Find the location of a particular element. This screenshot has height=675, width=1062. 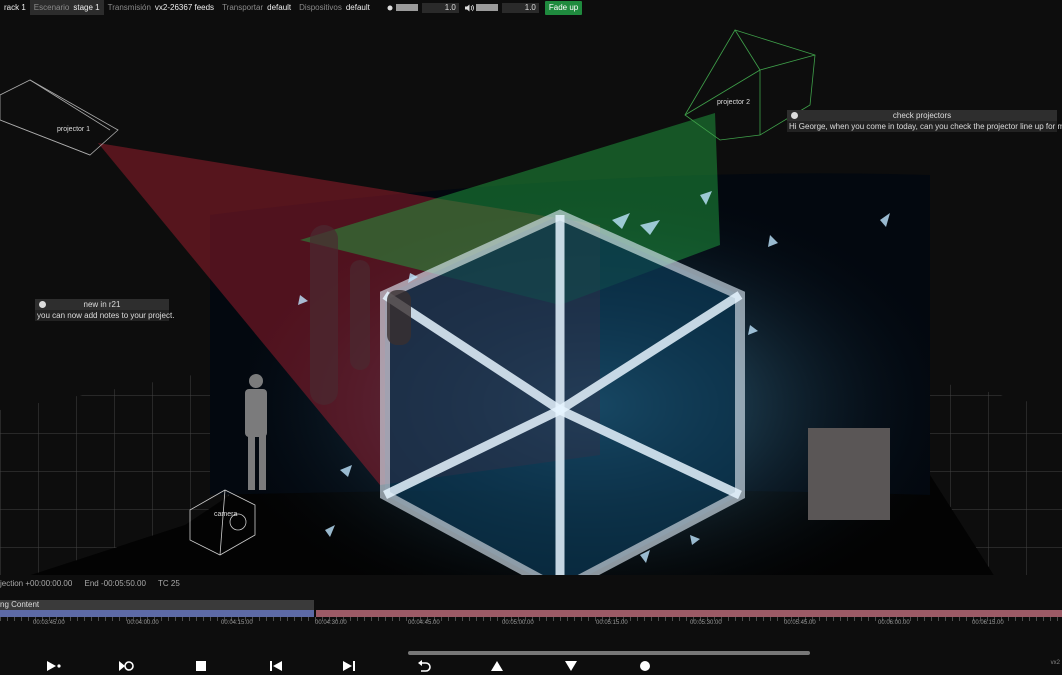

timeline-scrollbar is located at coordinates (609, 653).